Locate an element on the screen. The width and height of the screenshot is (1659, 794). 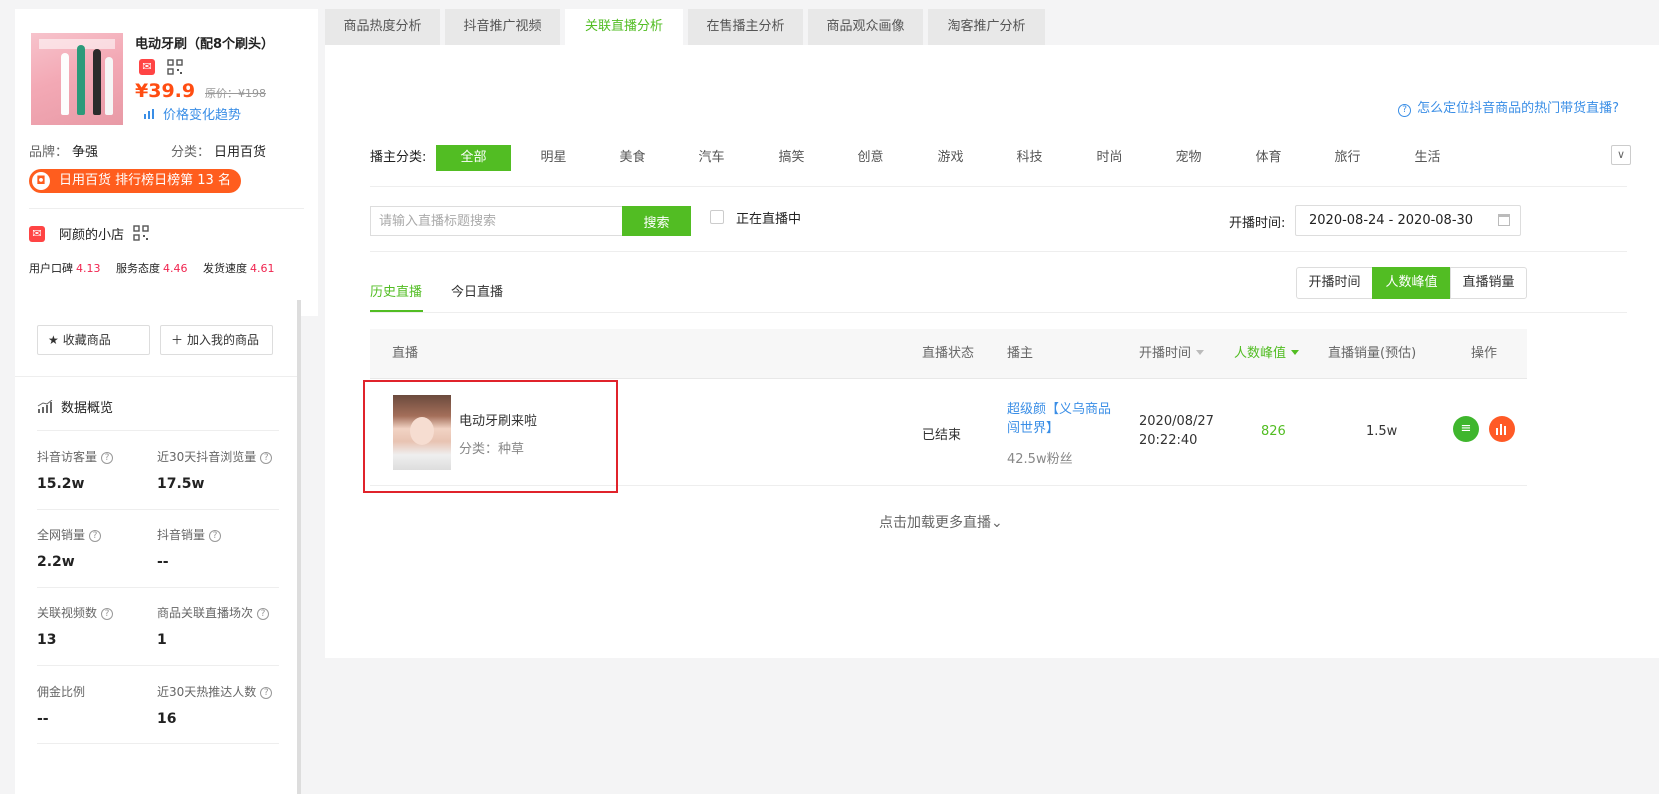
live-sales: 1.5w is located at coordinates (1382, 431).